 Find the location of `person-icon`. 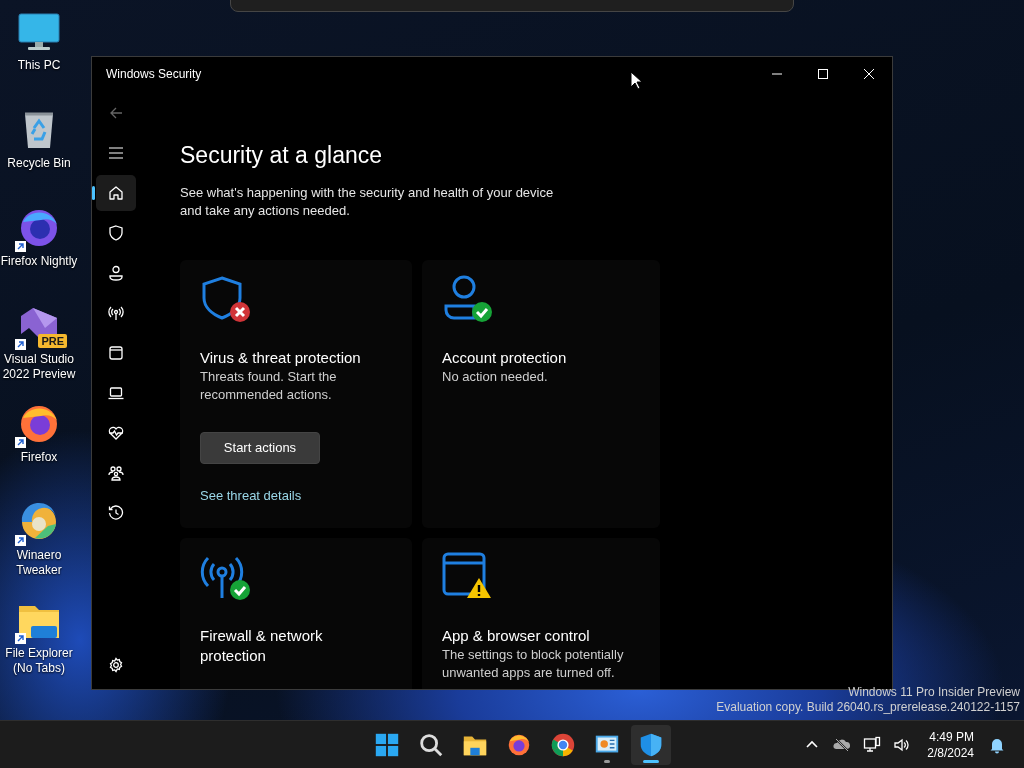

person-icon is located at coordinates (116, 273).